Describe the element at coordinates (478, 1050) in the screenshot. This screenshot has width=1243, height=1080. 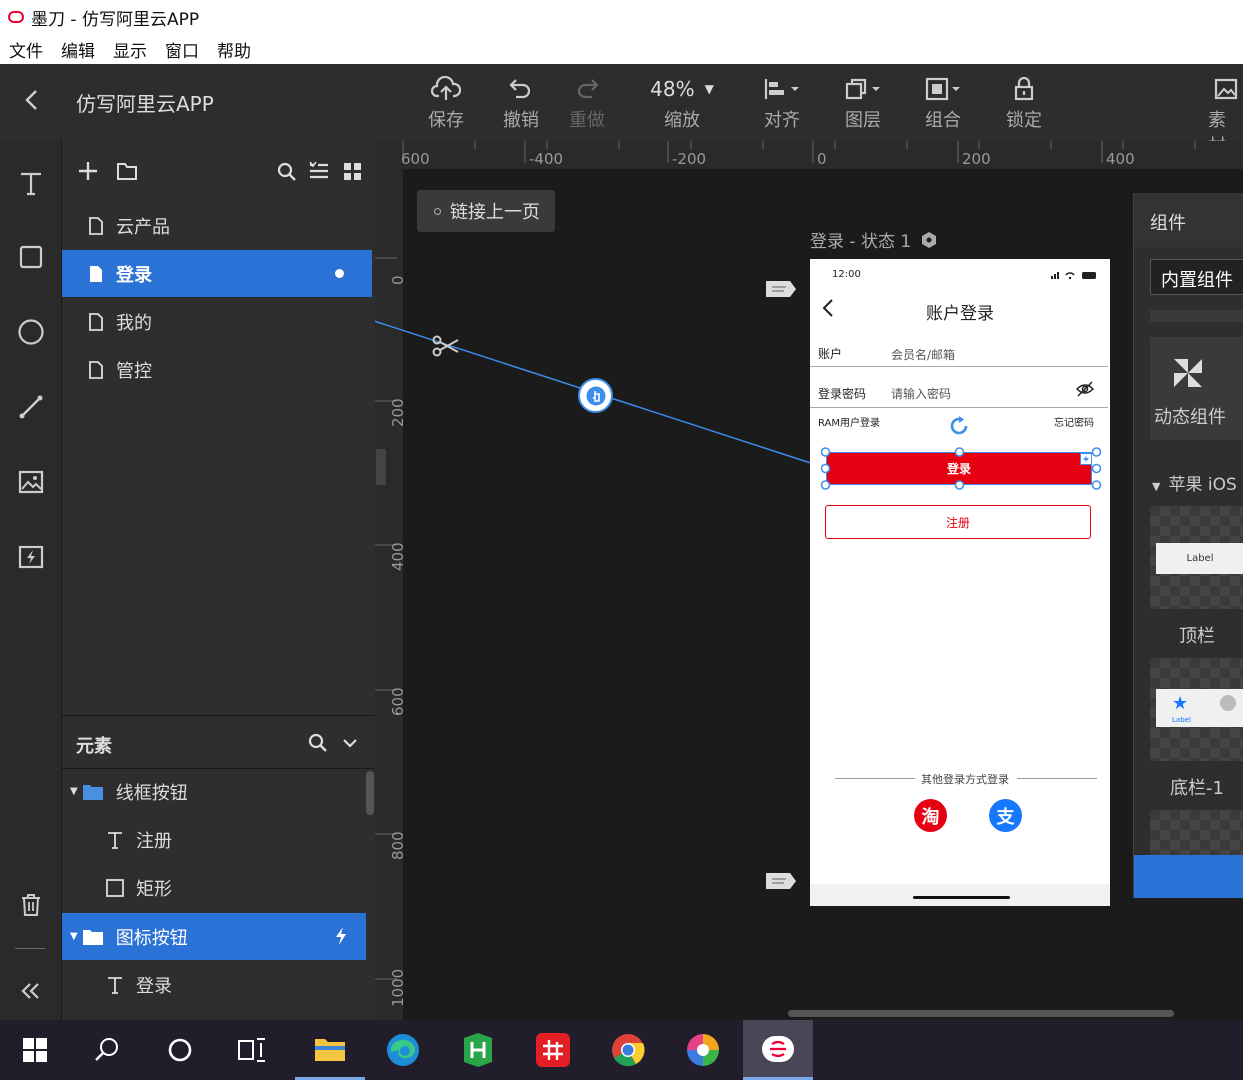
I see `hbuilder-icon` at that location.